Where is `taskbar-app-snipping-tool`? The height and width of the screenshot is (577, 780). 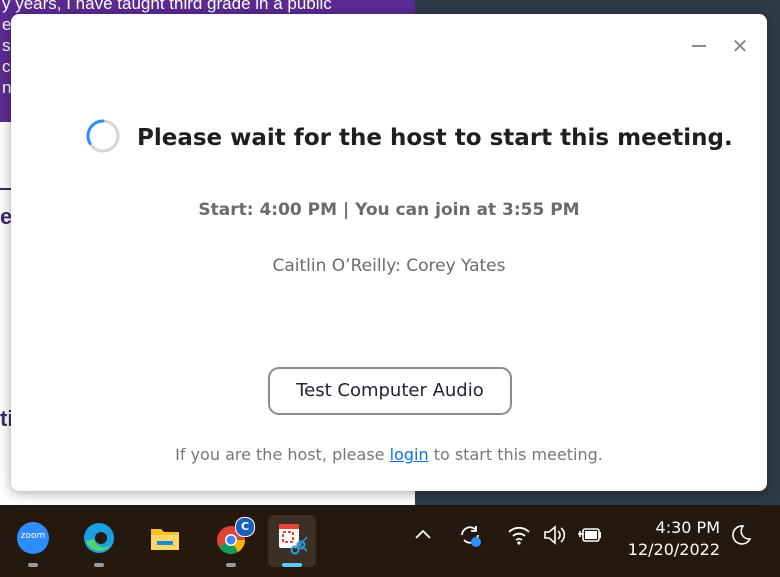 taskbar-app-snipping-tool is located at coordinates (292, 541).